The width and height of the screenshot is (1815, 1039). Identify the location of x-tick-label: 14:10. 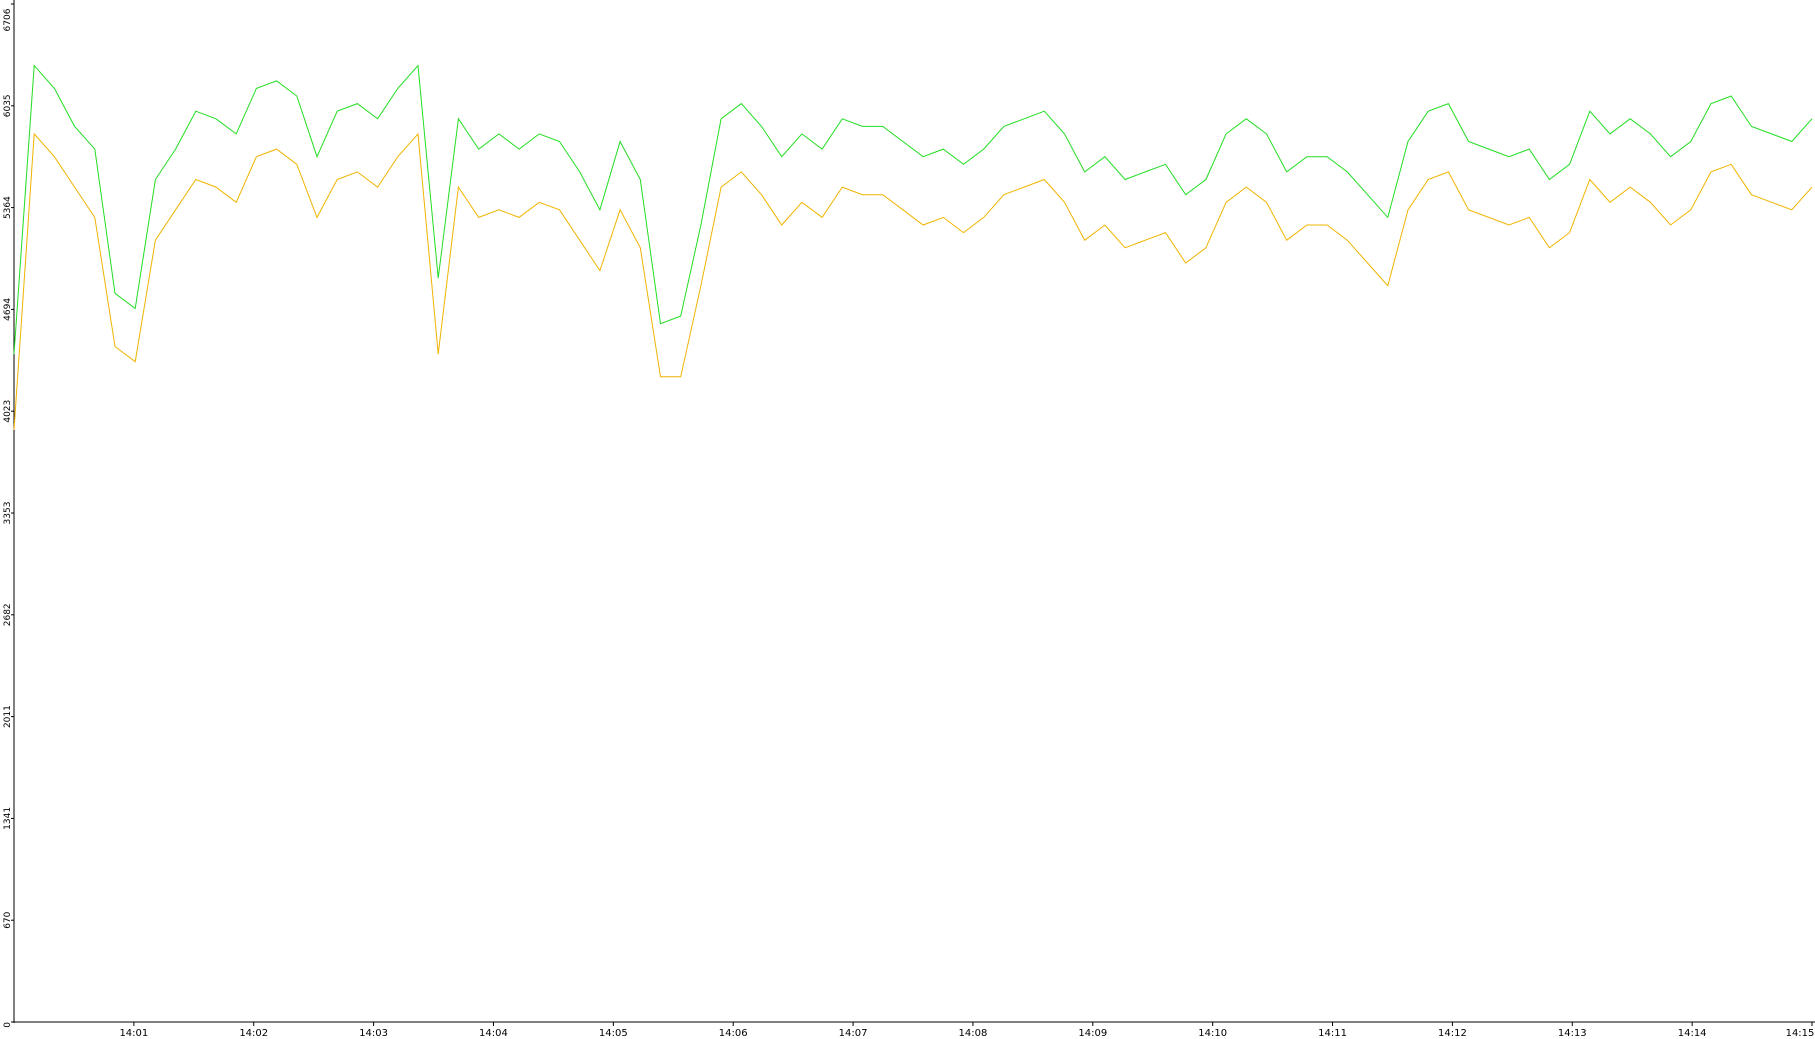
(1212, 1033).